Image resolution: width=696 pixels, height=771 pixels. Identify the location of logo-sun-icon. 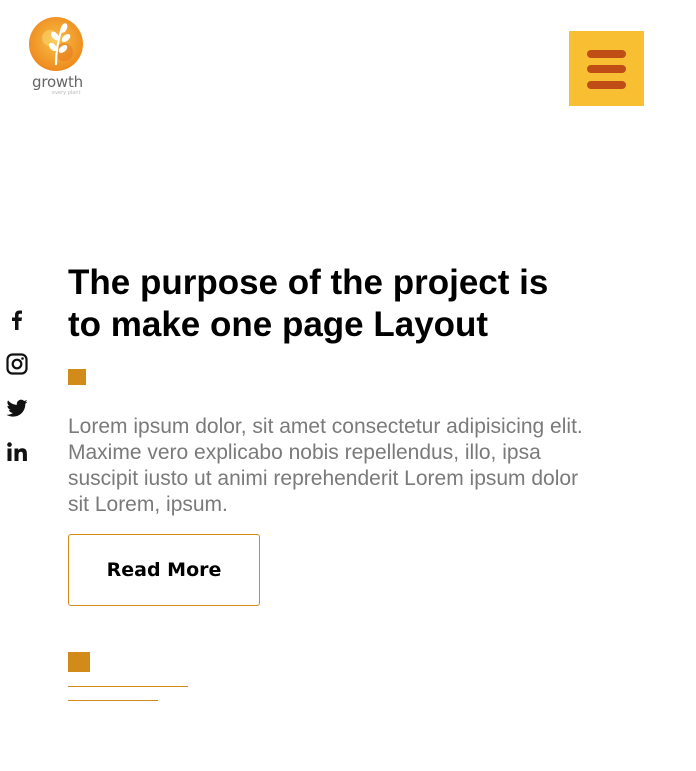
(56, 44).